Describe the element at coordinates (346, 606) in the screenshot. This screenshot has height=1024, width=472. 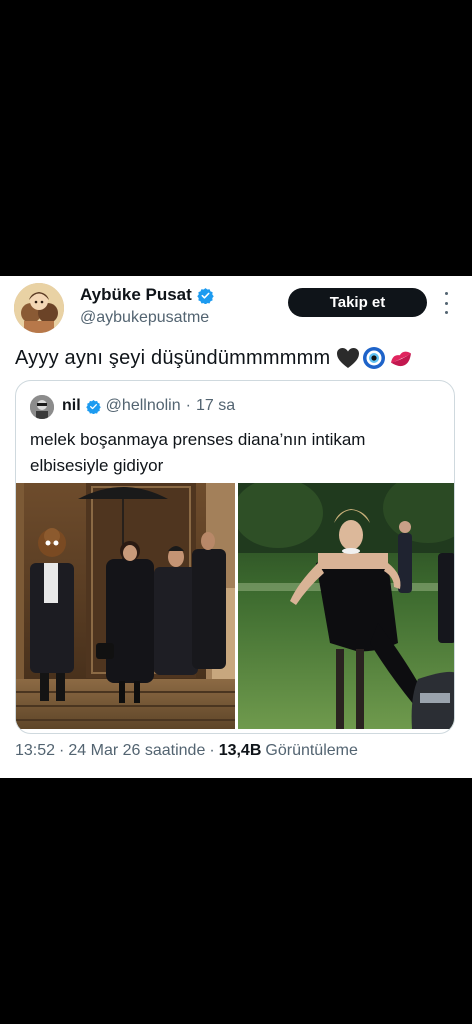
I see `quote-image-right` at that location.